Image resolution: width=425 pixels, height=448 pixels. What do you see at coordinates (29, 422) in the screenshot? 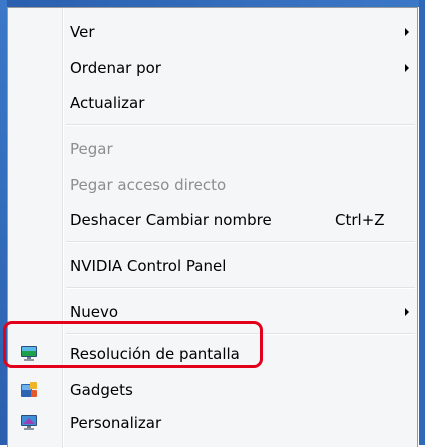
I see `personalize-icon` at bounding box center [29, 422].